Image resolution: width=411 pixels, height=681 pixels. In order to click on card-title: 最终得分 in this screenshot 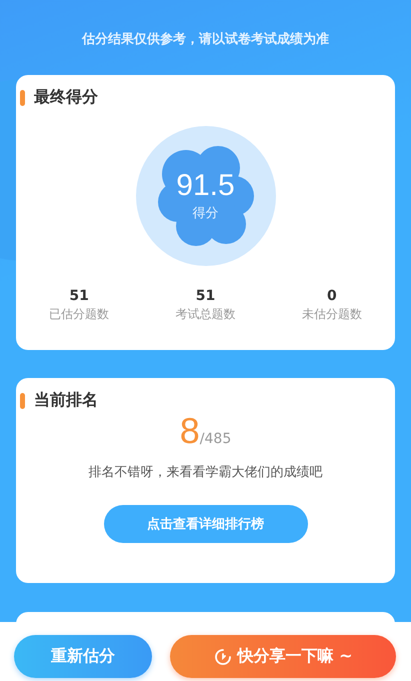, I will do `click(66, 97)`.